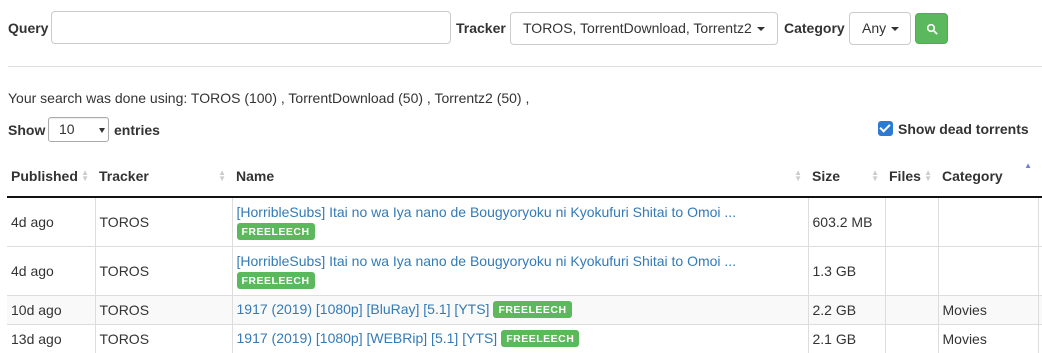 The image size is (1042, 353). What do you see at coordinates (847, 270) in the screenshot?
I see `cell-size: 1.3 GB` at bounding box center [847, 270].